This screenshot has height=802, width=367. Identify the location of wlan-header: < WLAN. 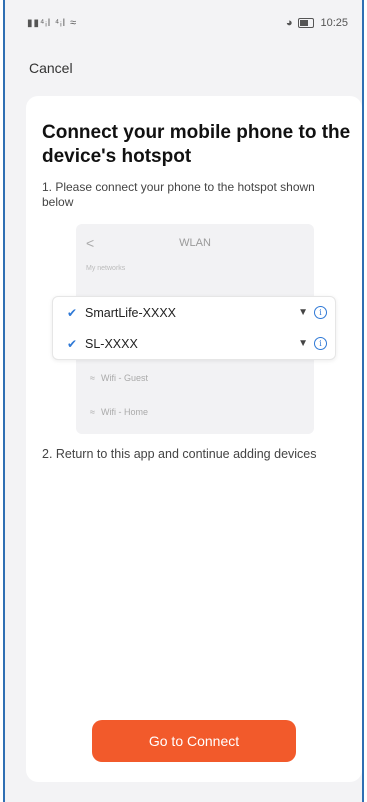
(195, 243).